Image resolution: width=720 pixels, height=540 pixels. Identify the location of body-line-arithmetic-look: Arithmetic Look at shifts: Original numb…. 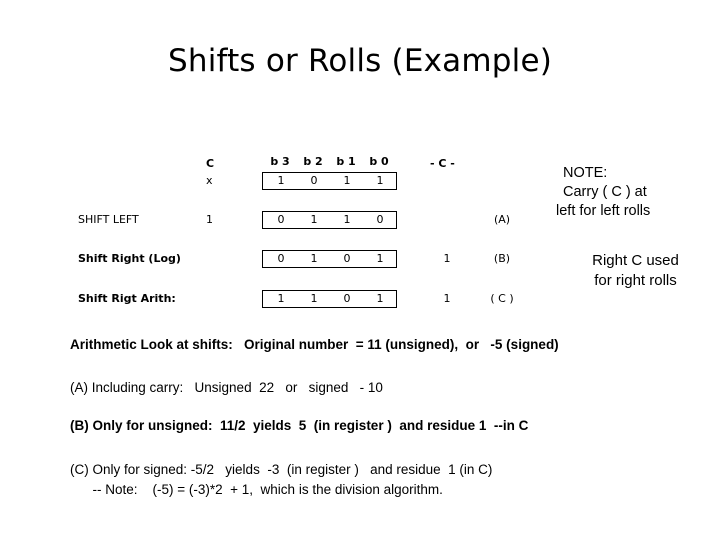
(314, 344).